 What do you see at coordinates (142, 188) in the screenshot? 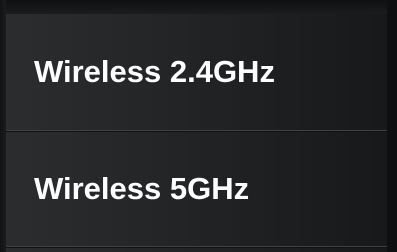
I see `menu-item-label: Wireless 5GHz` at bounding box center [142, 188].